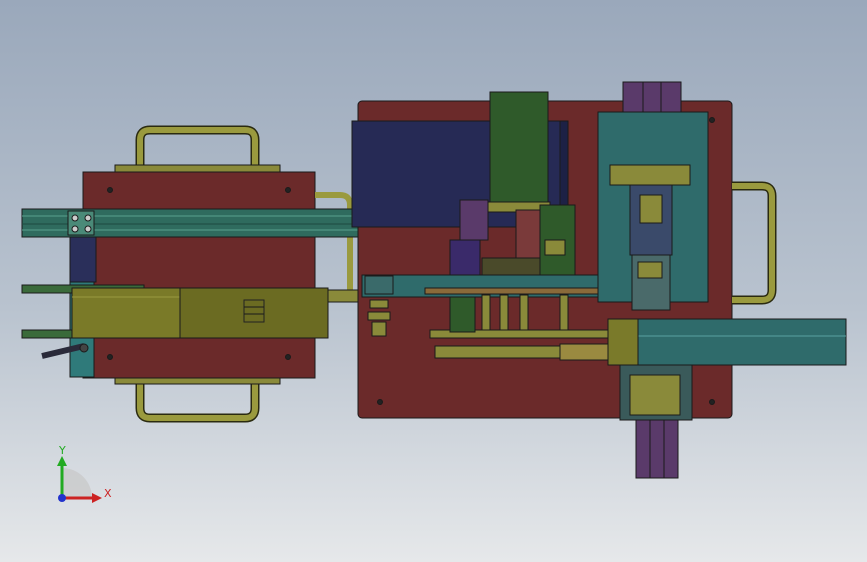  Describe the element at coordinates (197, 147) in the screenshot. I see `left-top-handle` at that location.